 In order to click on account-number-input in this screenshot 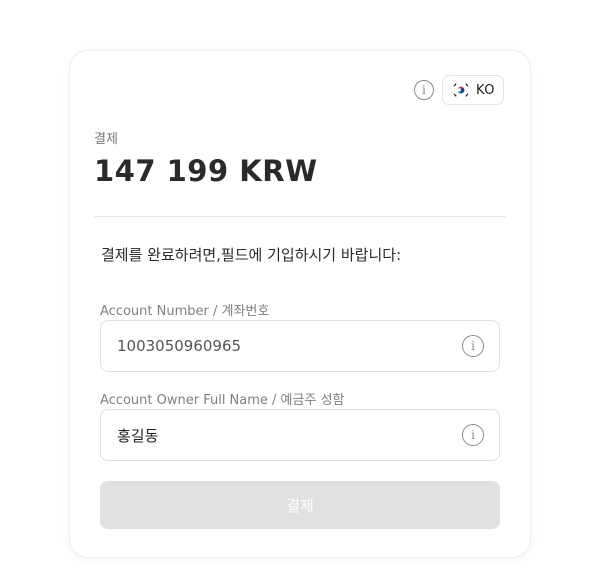, I will do `click(282, 346)`.